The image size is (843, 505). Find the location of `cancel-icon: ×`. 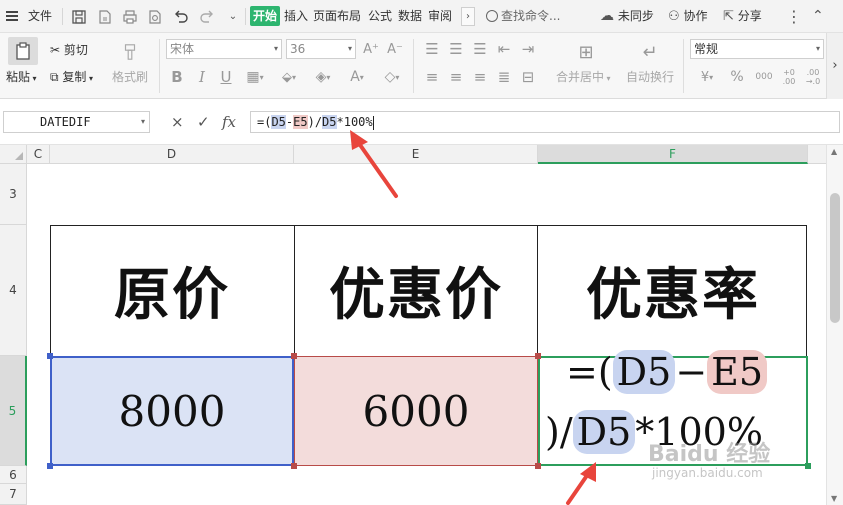

cancel-icon: × is located at coordinates (177, 122).